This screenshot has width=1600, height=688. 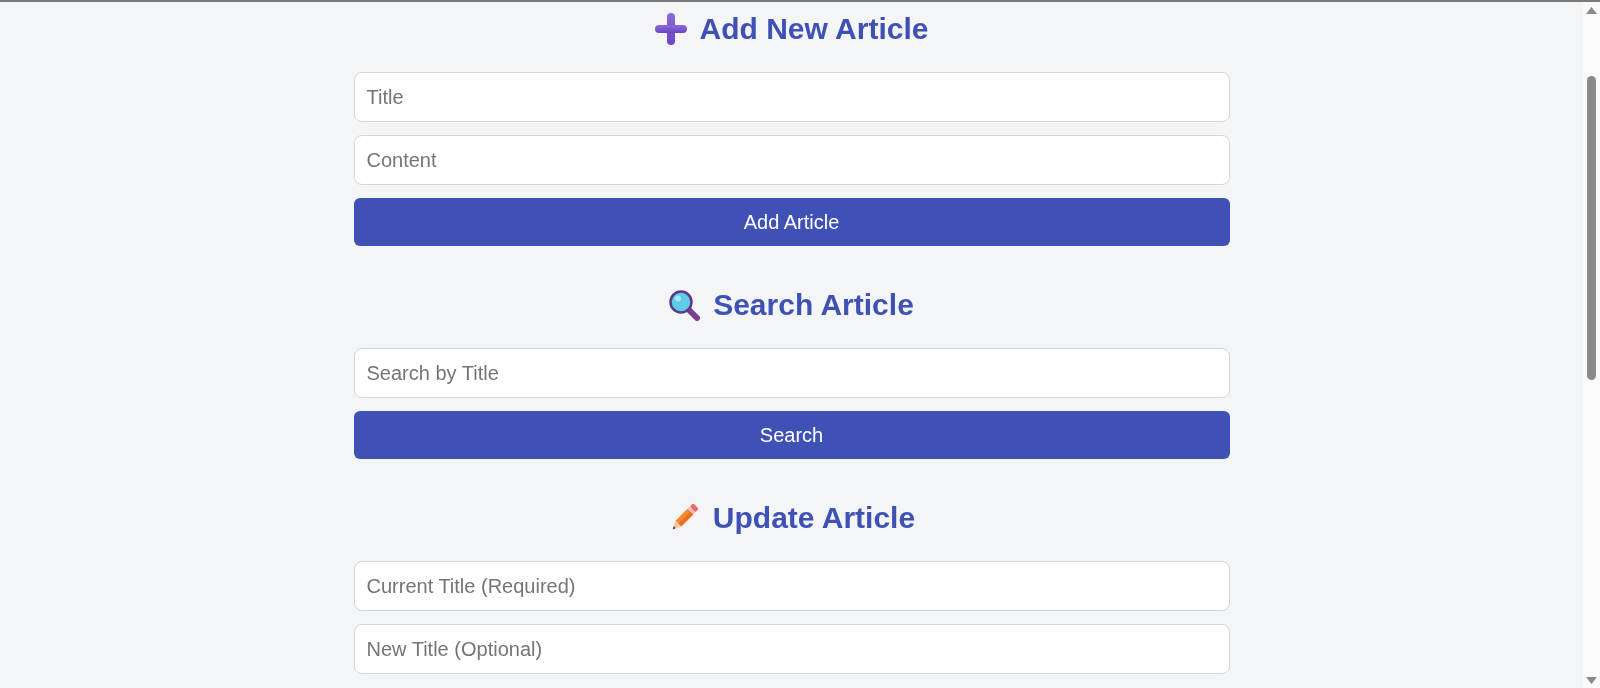 I want to click on input-field: Title, so click(x=791, y=97).